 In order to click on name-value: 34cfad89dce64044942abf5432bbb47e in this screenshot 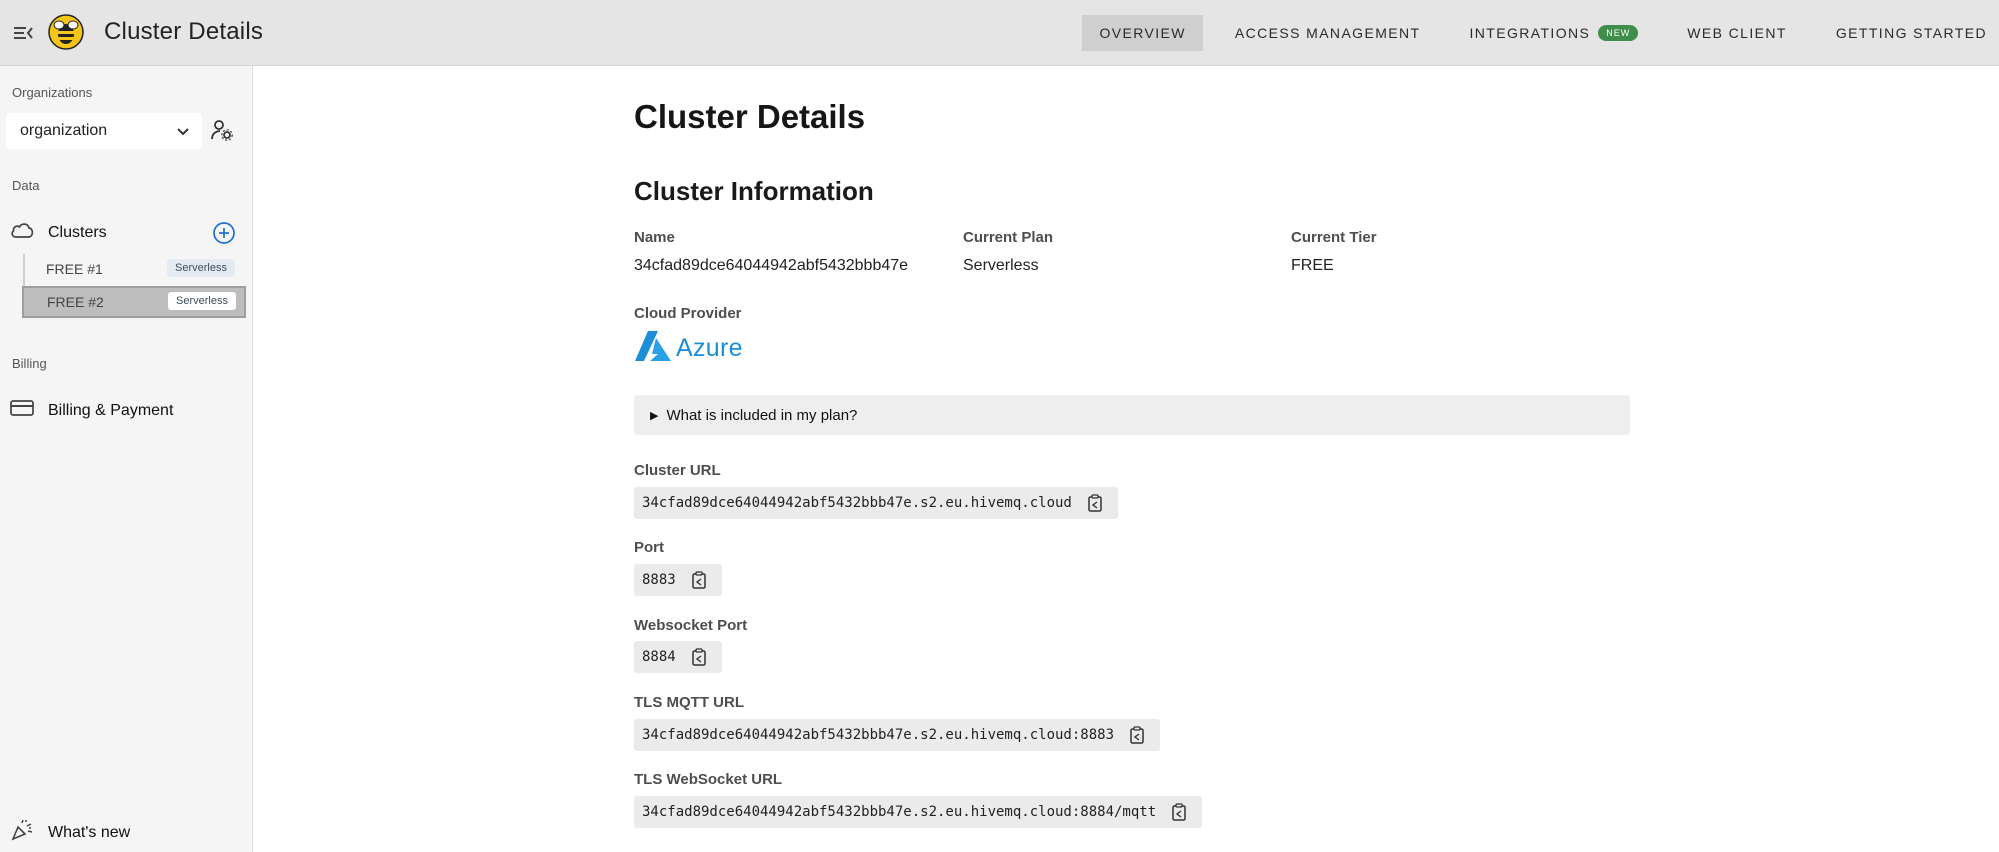, I will do `click(771, 265)`.